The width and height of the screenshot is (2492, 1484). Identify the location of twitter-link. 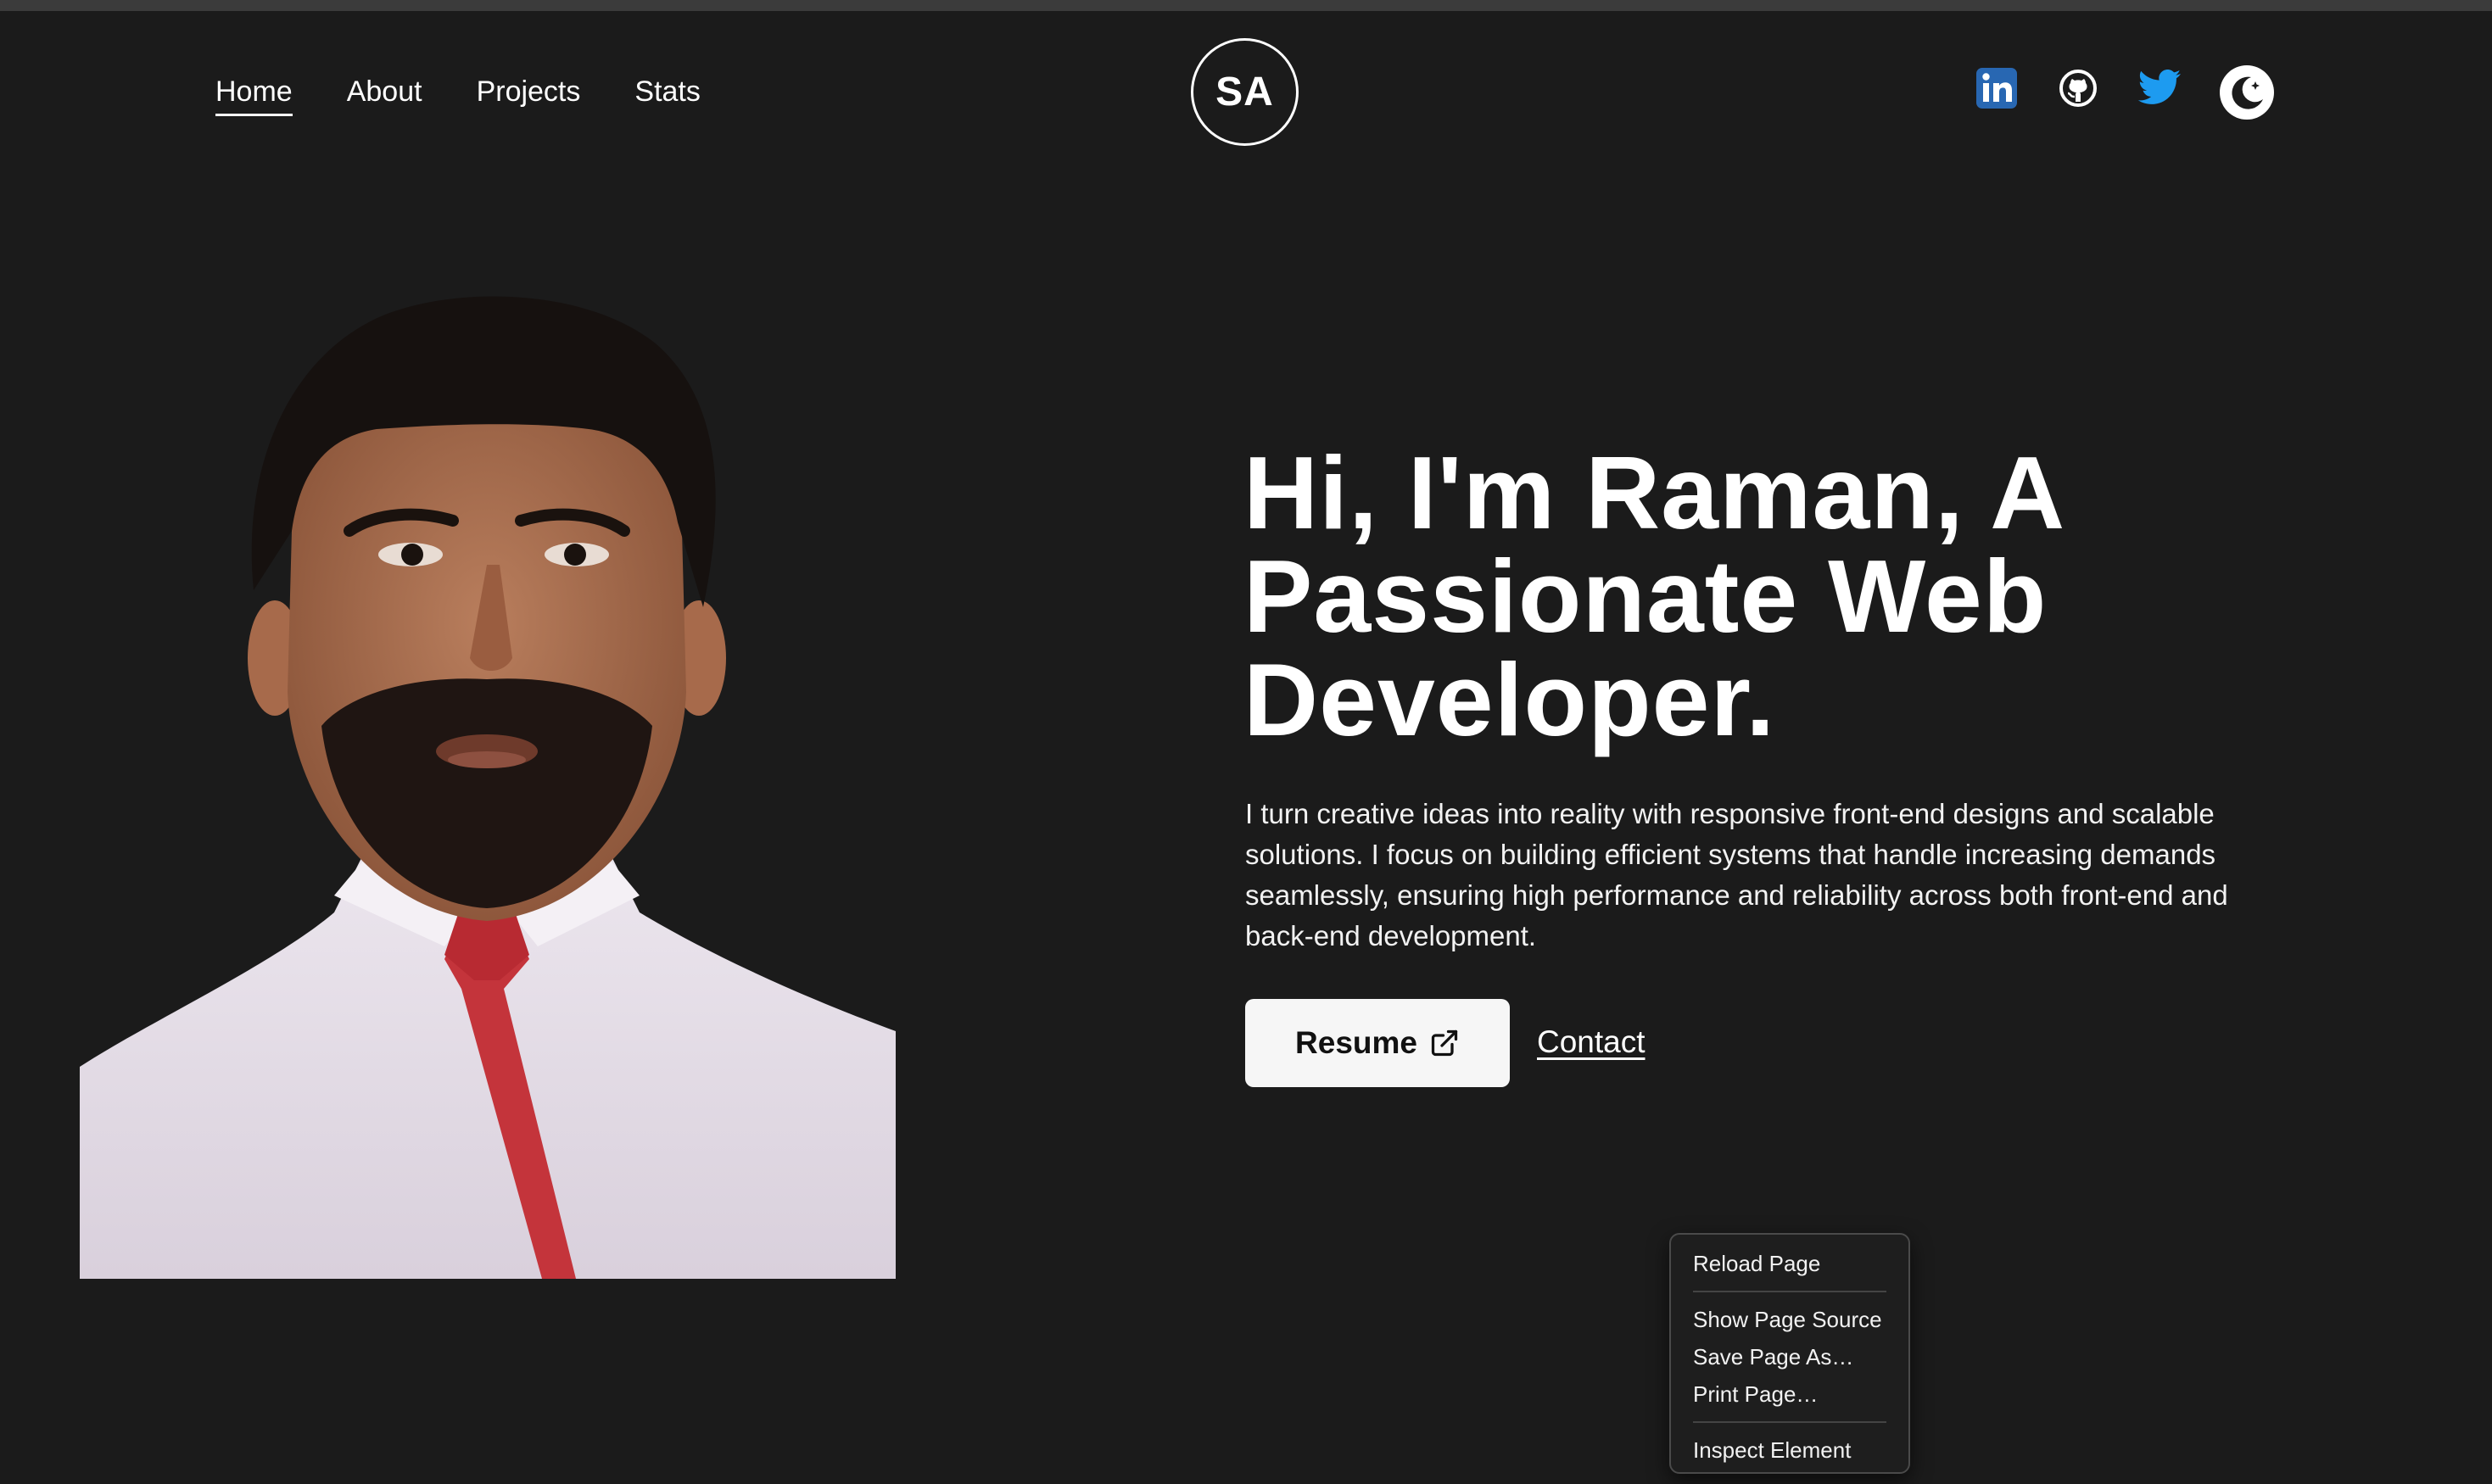
(2159, 88).